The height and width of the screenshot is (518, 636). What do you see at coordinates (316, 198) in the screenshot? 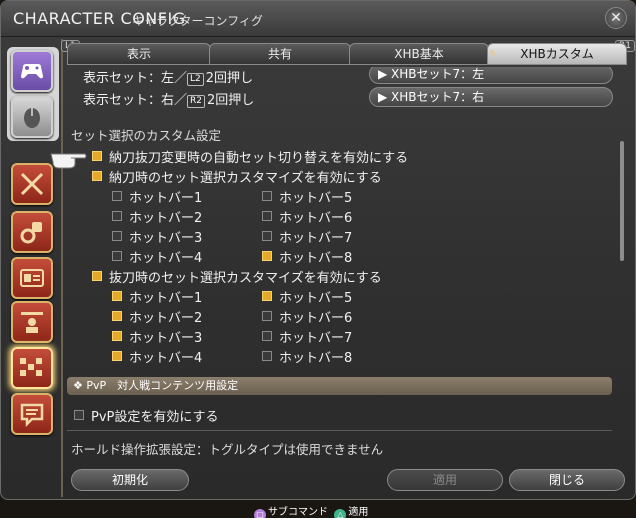
I see `sheathed-hotbar-5-label: ホットバー5` at bounding box center [316, 198].